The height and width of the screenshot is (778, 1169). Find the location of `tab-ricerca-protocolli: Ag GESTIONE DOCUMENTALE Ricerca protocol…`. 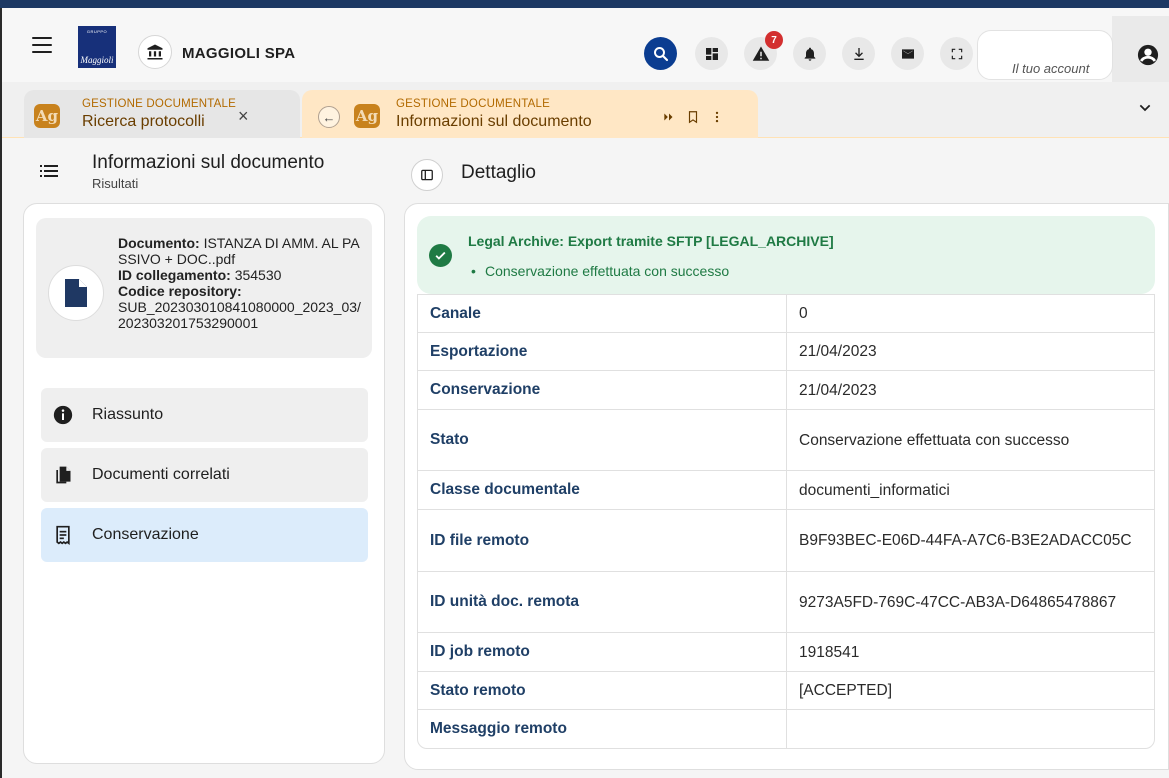

tab-ricerca-protocolli: Ag GESTIONE DOCUMENTALE Ricerca protocol… is located at coordinates (162, 114).